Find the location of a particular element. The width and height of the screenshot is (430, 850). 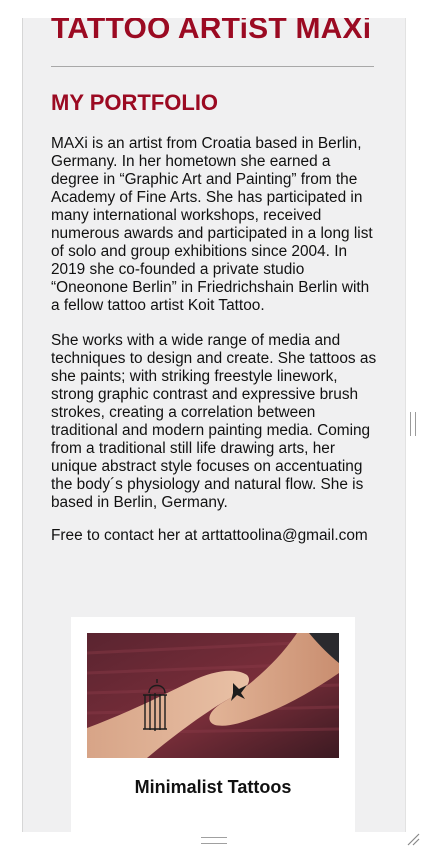

scrollbar-handle is located at coordinates (413, 424).